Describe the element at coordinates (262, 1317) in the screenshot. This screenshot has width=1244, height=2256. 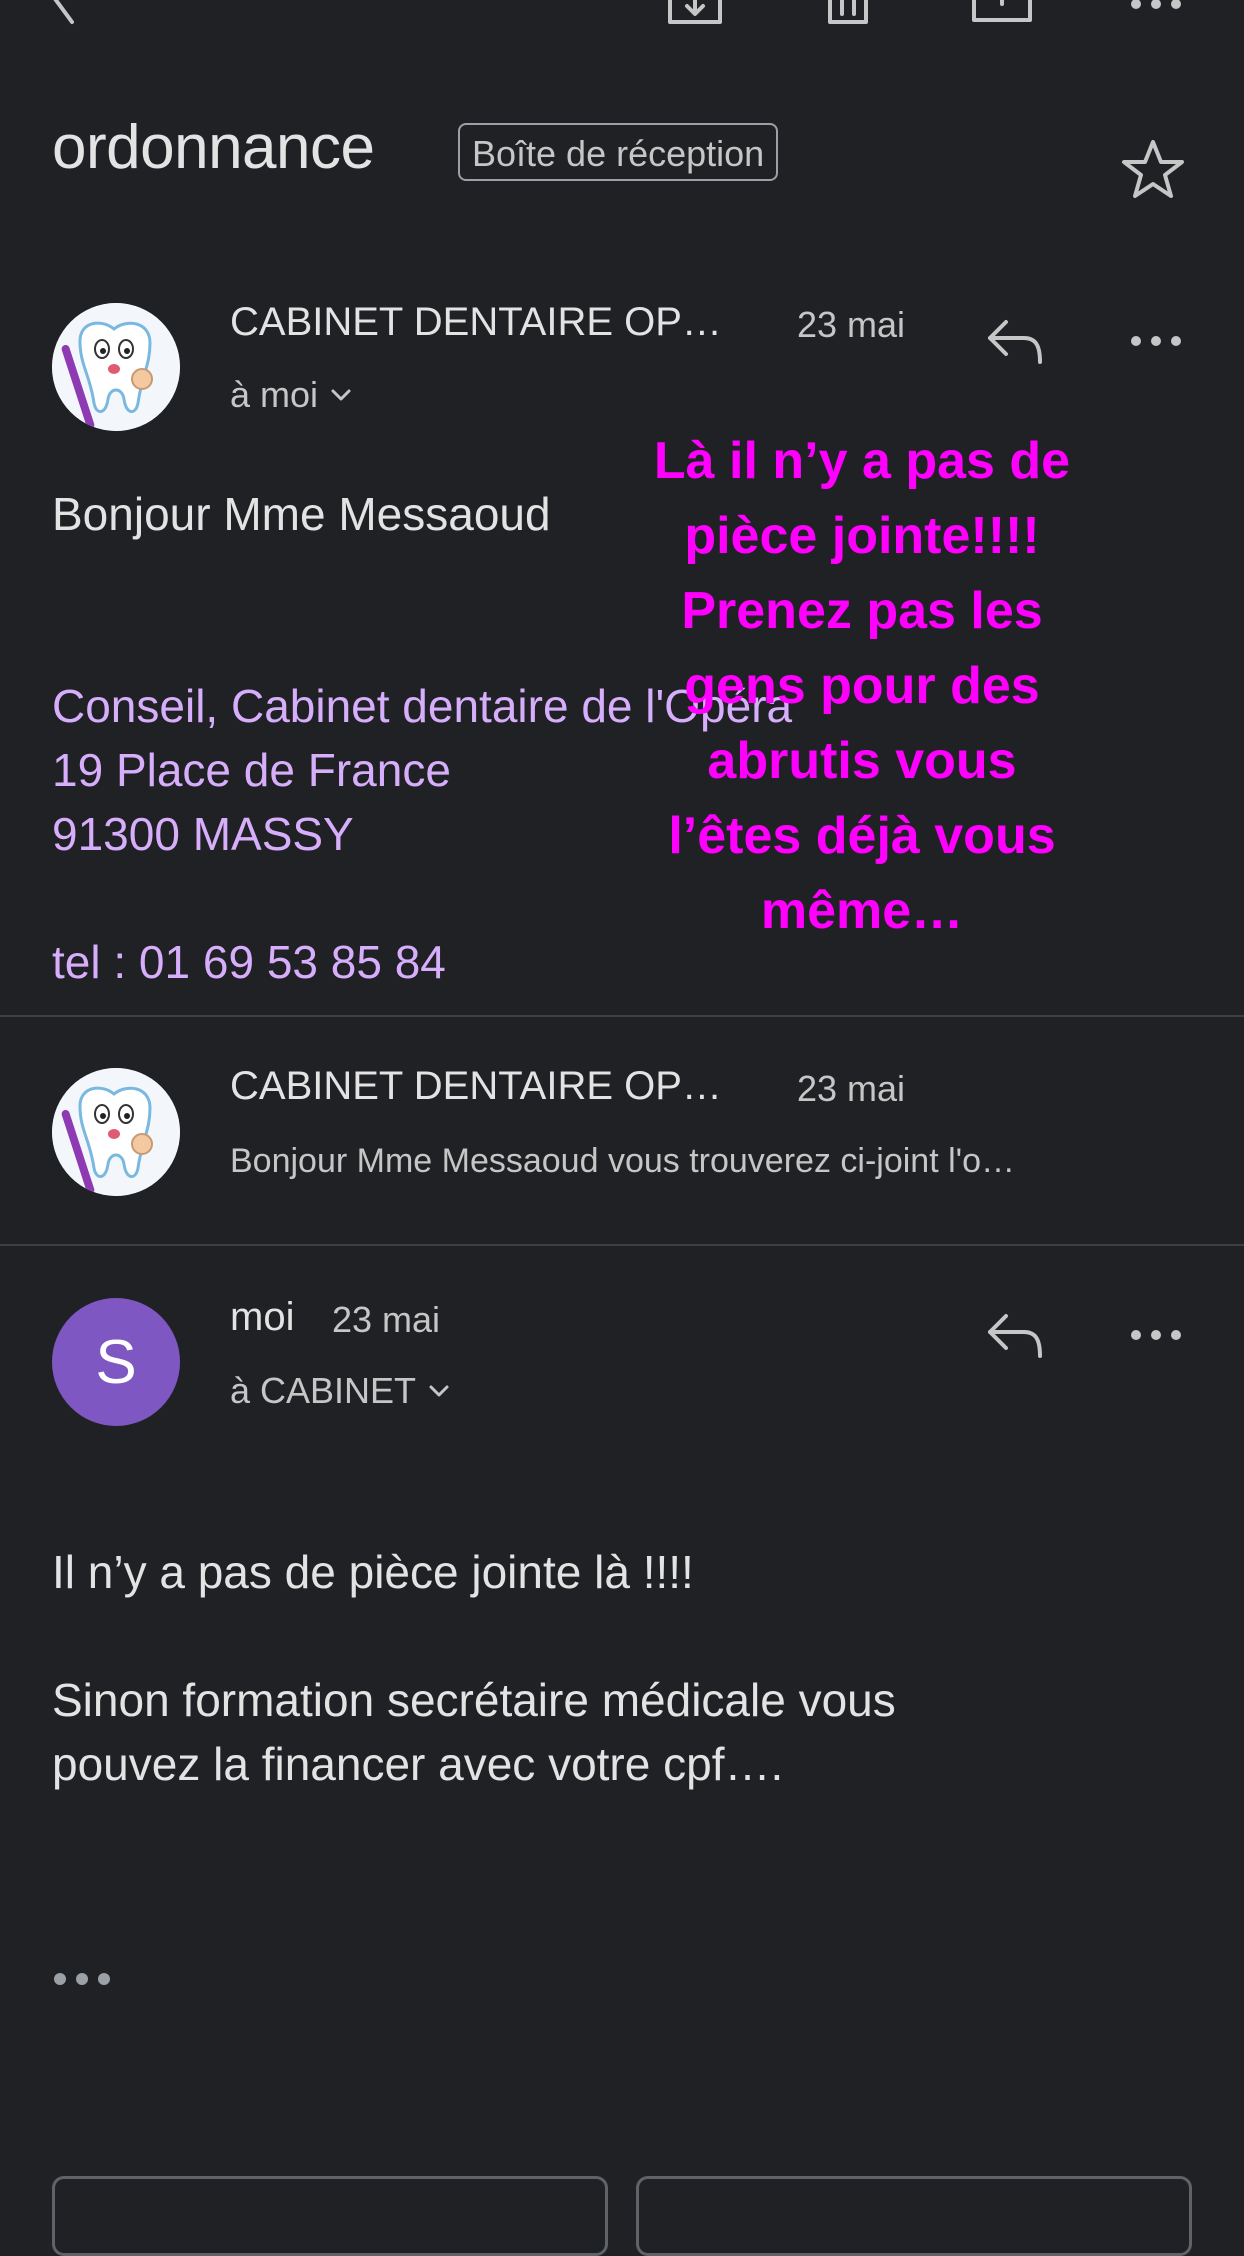
I see `sender-name: moi` at that location.